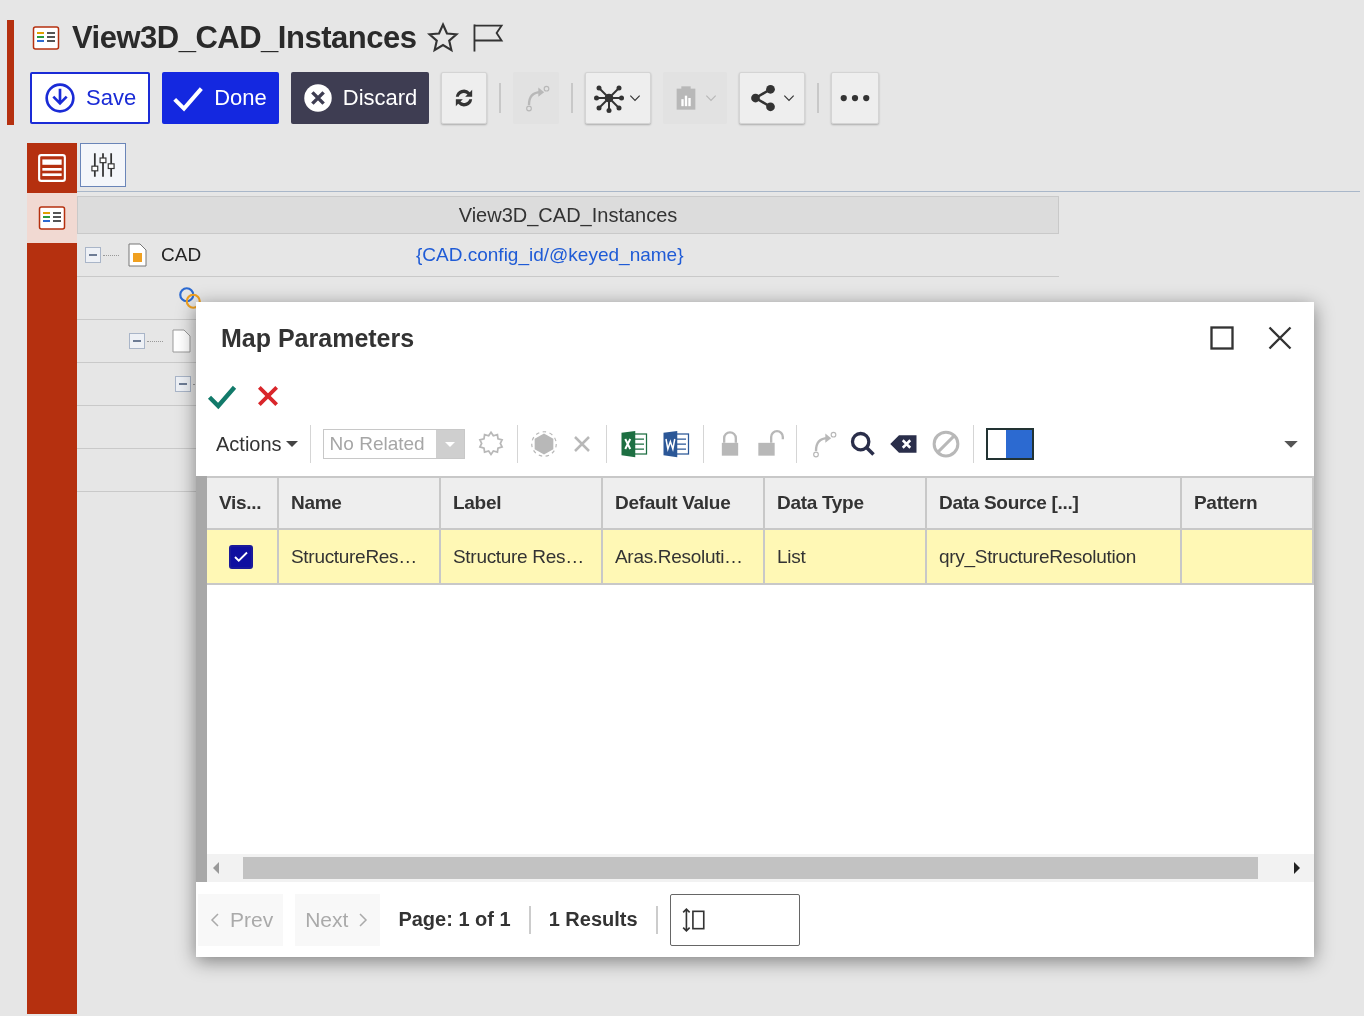 The width and height of the screenshot is (1364, 1016). Describe the element at coordinates (215, 919) in the screenshot. I see `chevron-left-icon` at that location.